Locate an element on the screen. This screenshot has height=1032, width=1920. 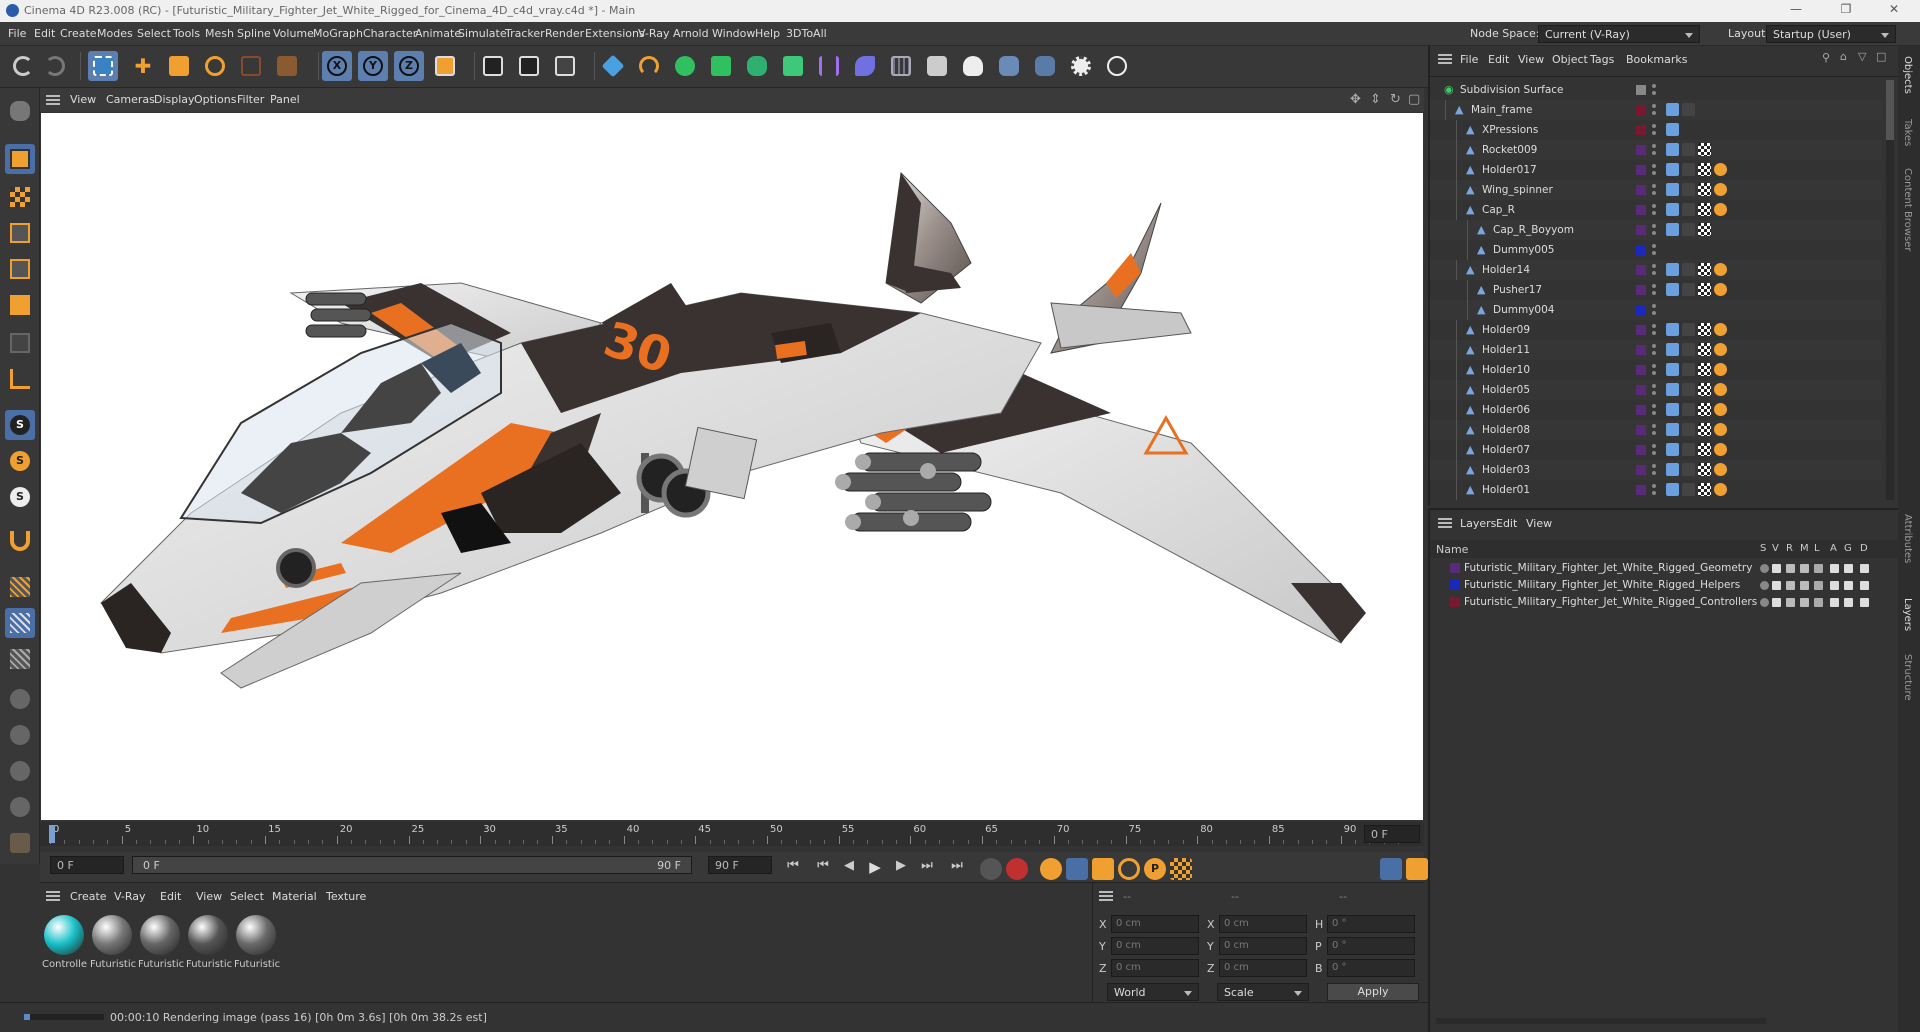
menu-volume: Volume is located at coordinates (293, 33).